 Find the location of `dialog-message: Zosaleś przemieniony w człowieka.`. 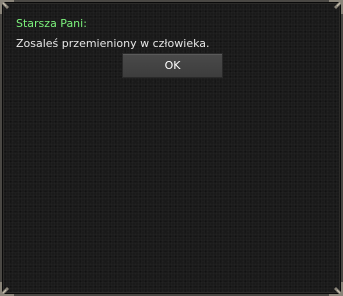

dialog-message: Zosaleś przemieniony w człowieka. is located at coordinates (113, 43).